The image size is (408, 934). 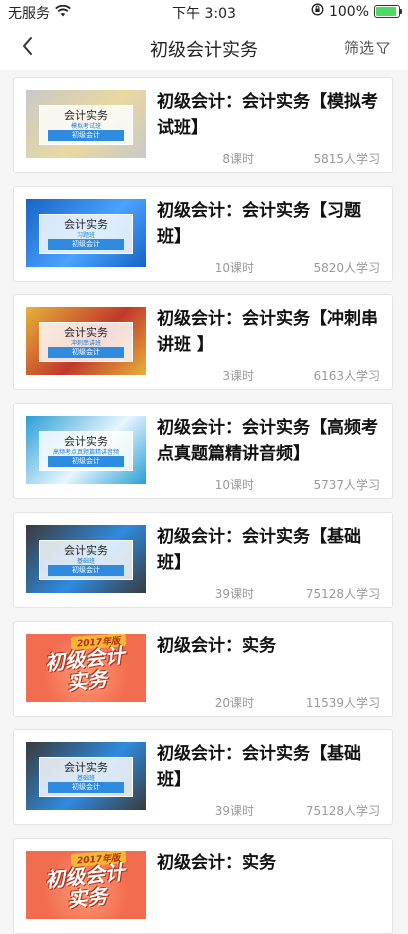 I want to click on nav-bar: 初级会计实务 筛选, so click(x=204, y=47).